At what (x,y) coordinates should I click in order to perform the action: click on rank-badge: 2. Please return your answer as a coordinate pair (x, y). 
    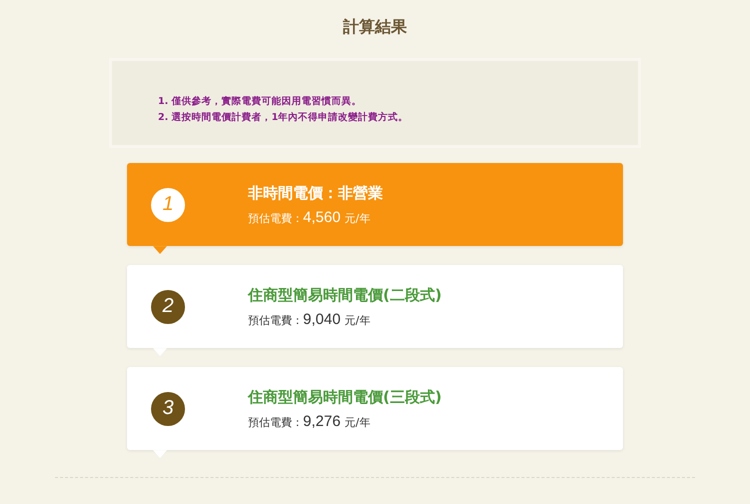
    Looking at the image, I should click on (168, 307).